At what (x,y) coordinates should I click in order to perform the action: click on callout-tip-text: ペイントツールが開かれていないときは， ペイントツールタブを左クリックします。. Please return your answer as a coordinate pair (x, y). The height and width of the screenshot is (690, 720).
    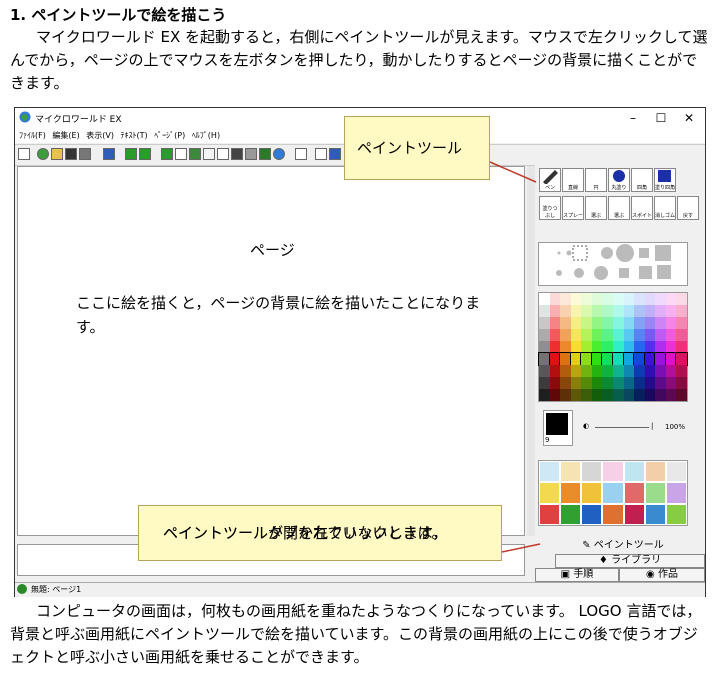
    Looking at the image, I should click on (326, 528).